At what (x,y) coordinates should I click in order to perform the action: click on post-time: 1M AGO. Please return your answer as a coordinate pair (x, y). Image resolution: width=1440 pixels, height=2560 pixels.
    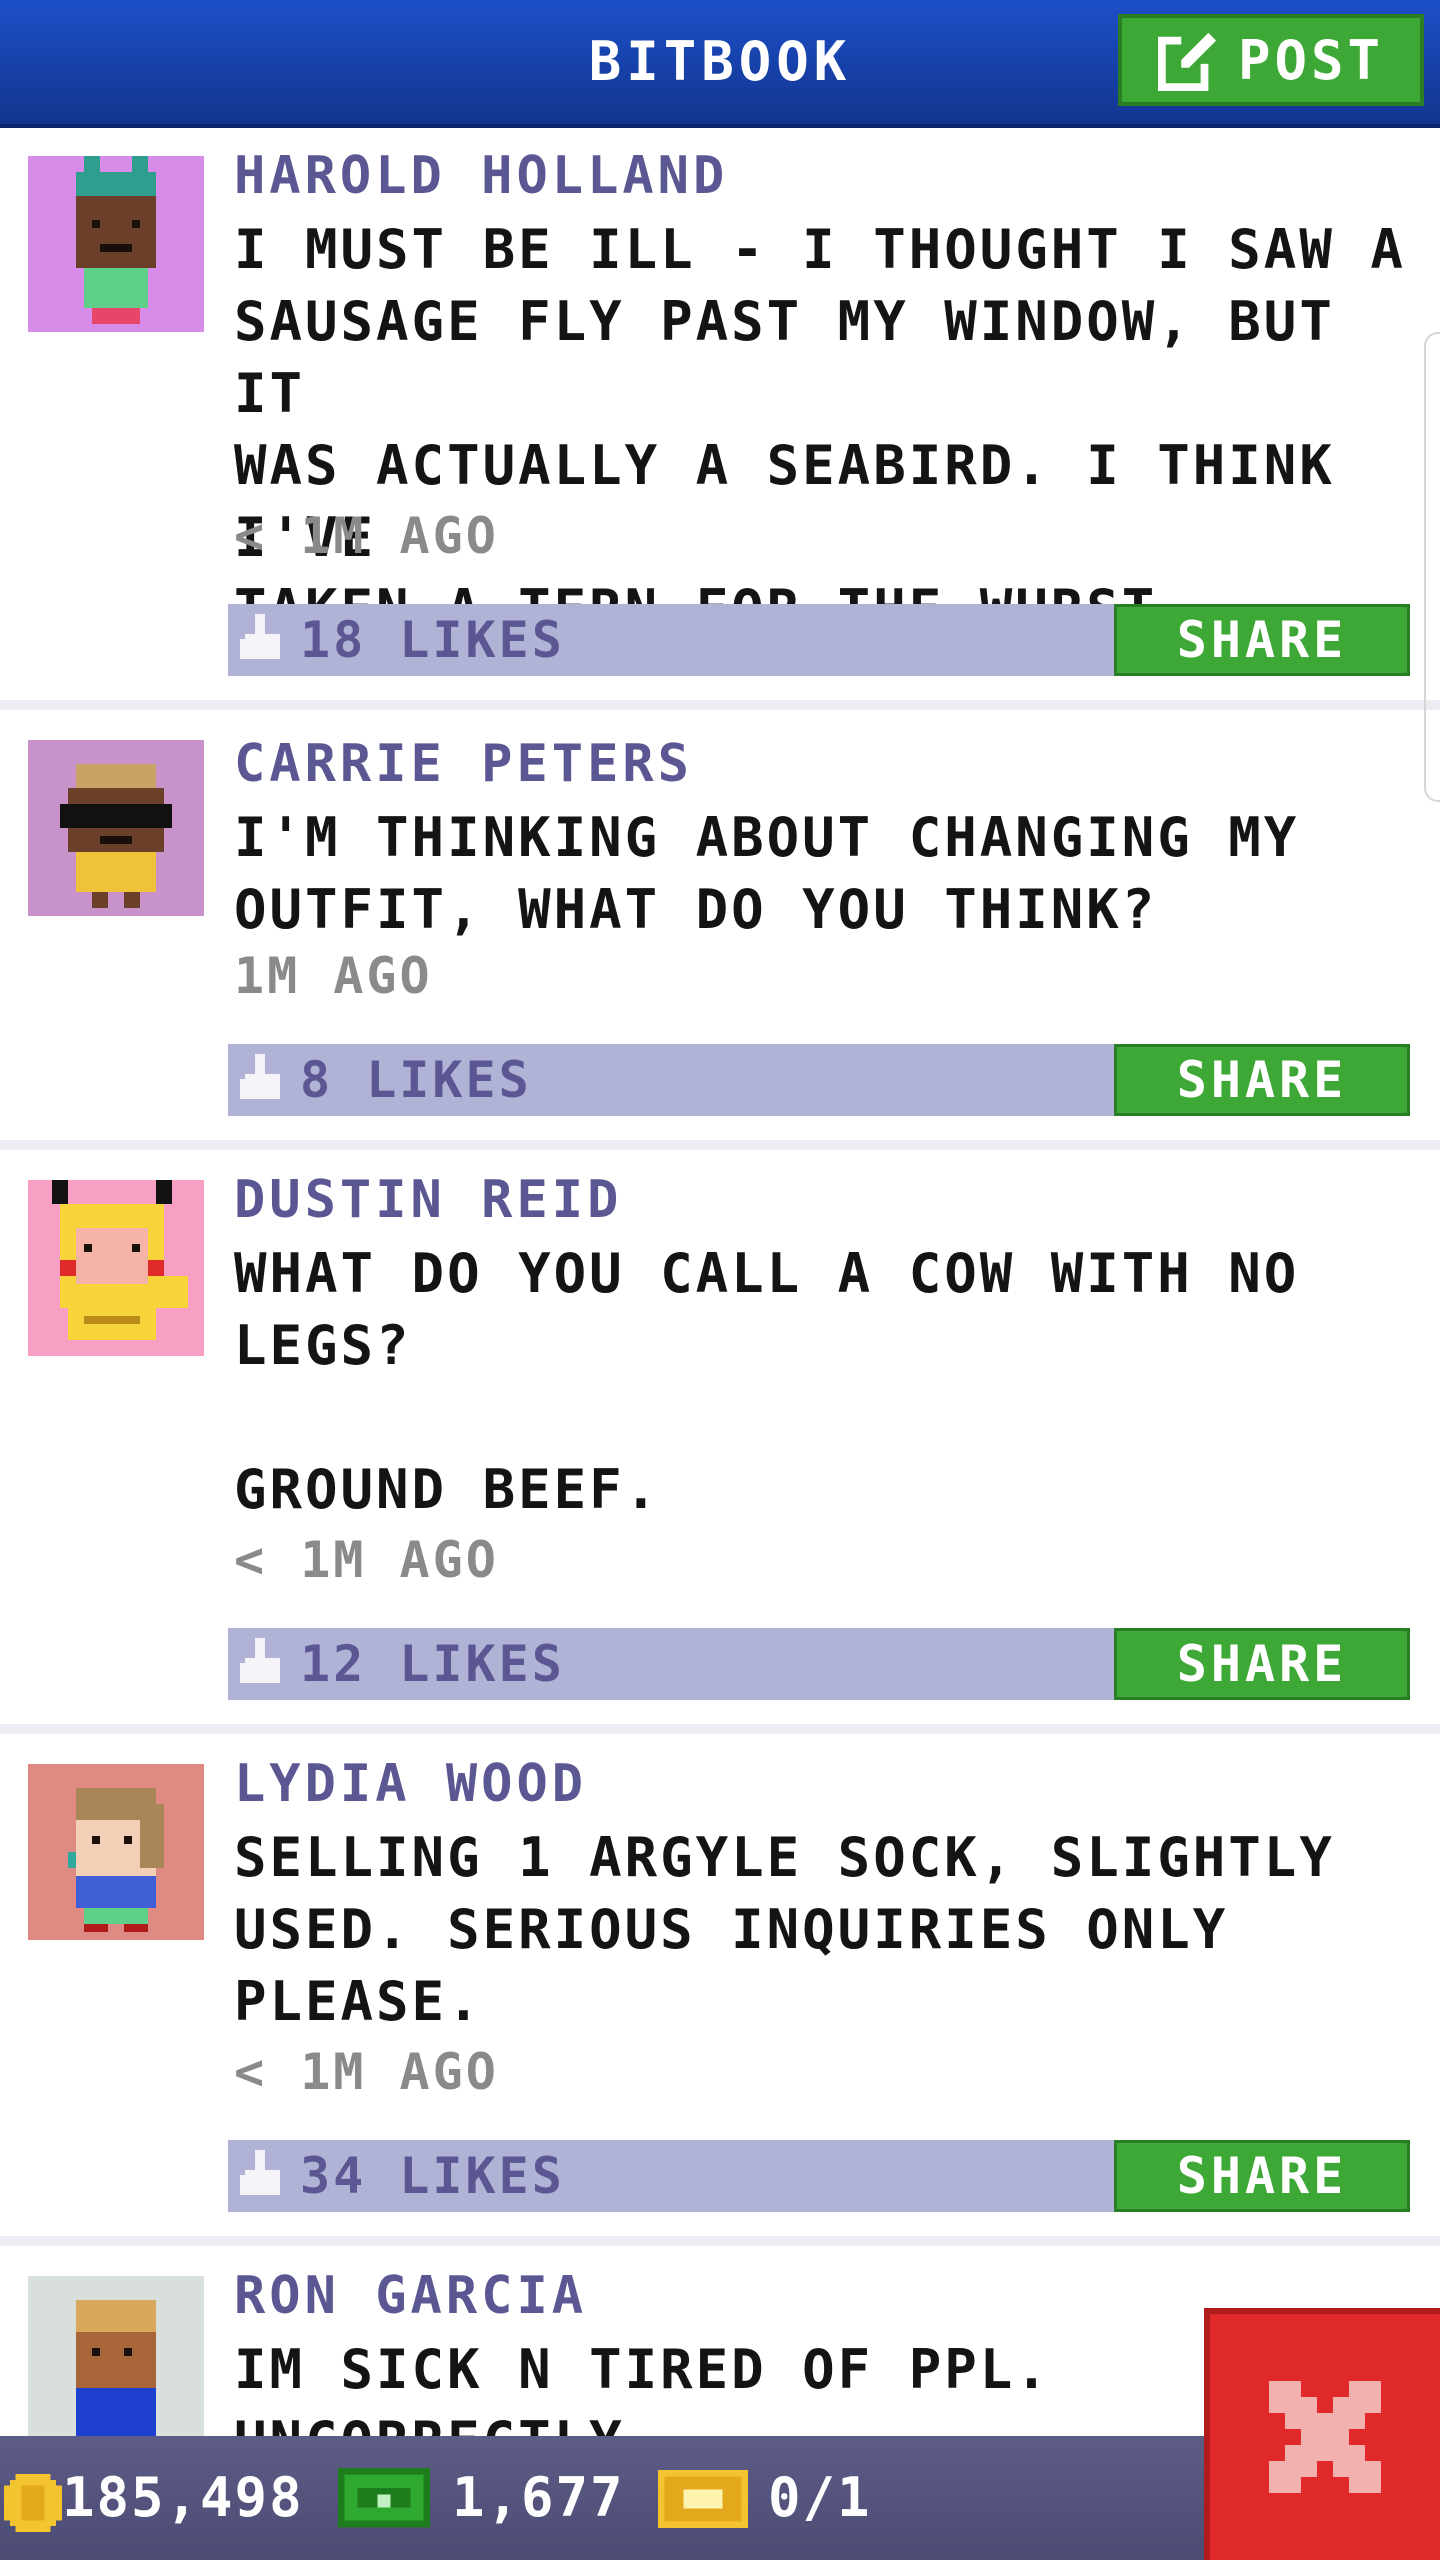
    Looking at the image, I should click on (333, 976).